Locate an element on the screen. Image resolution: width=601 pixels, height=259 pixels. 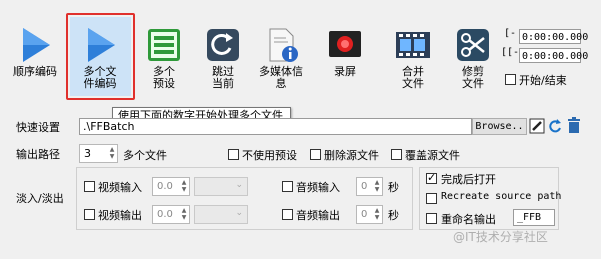
start-bracket: [- is located at coordinates (510, 33).